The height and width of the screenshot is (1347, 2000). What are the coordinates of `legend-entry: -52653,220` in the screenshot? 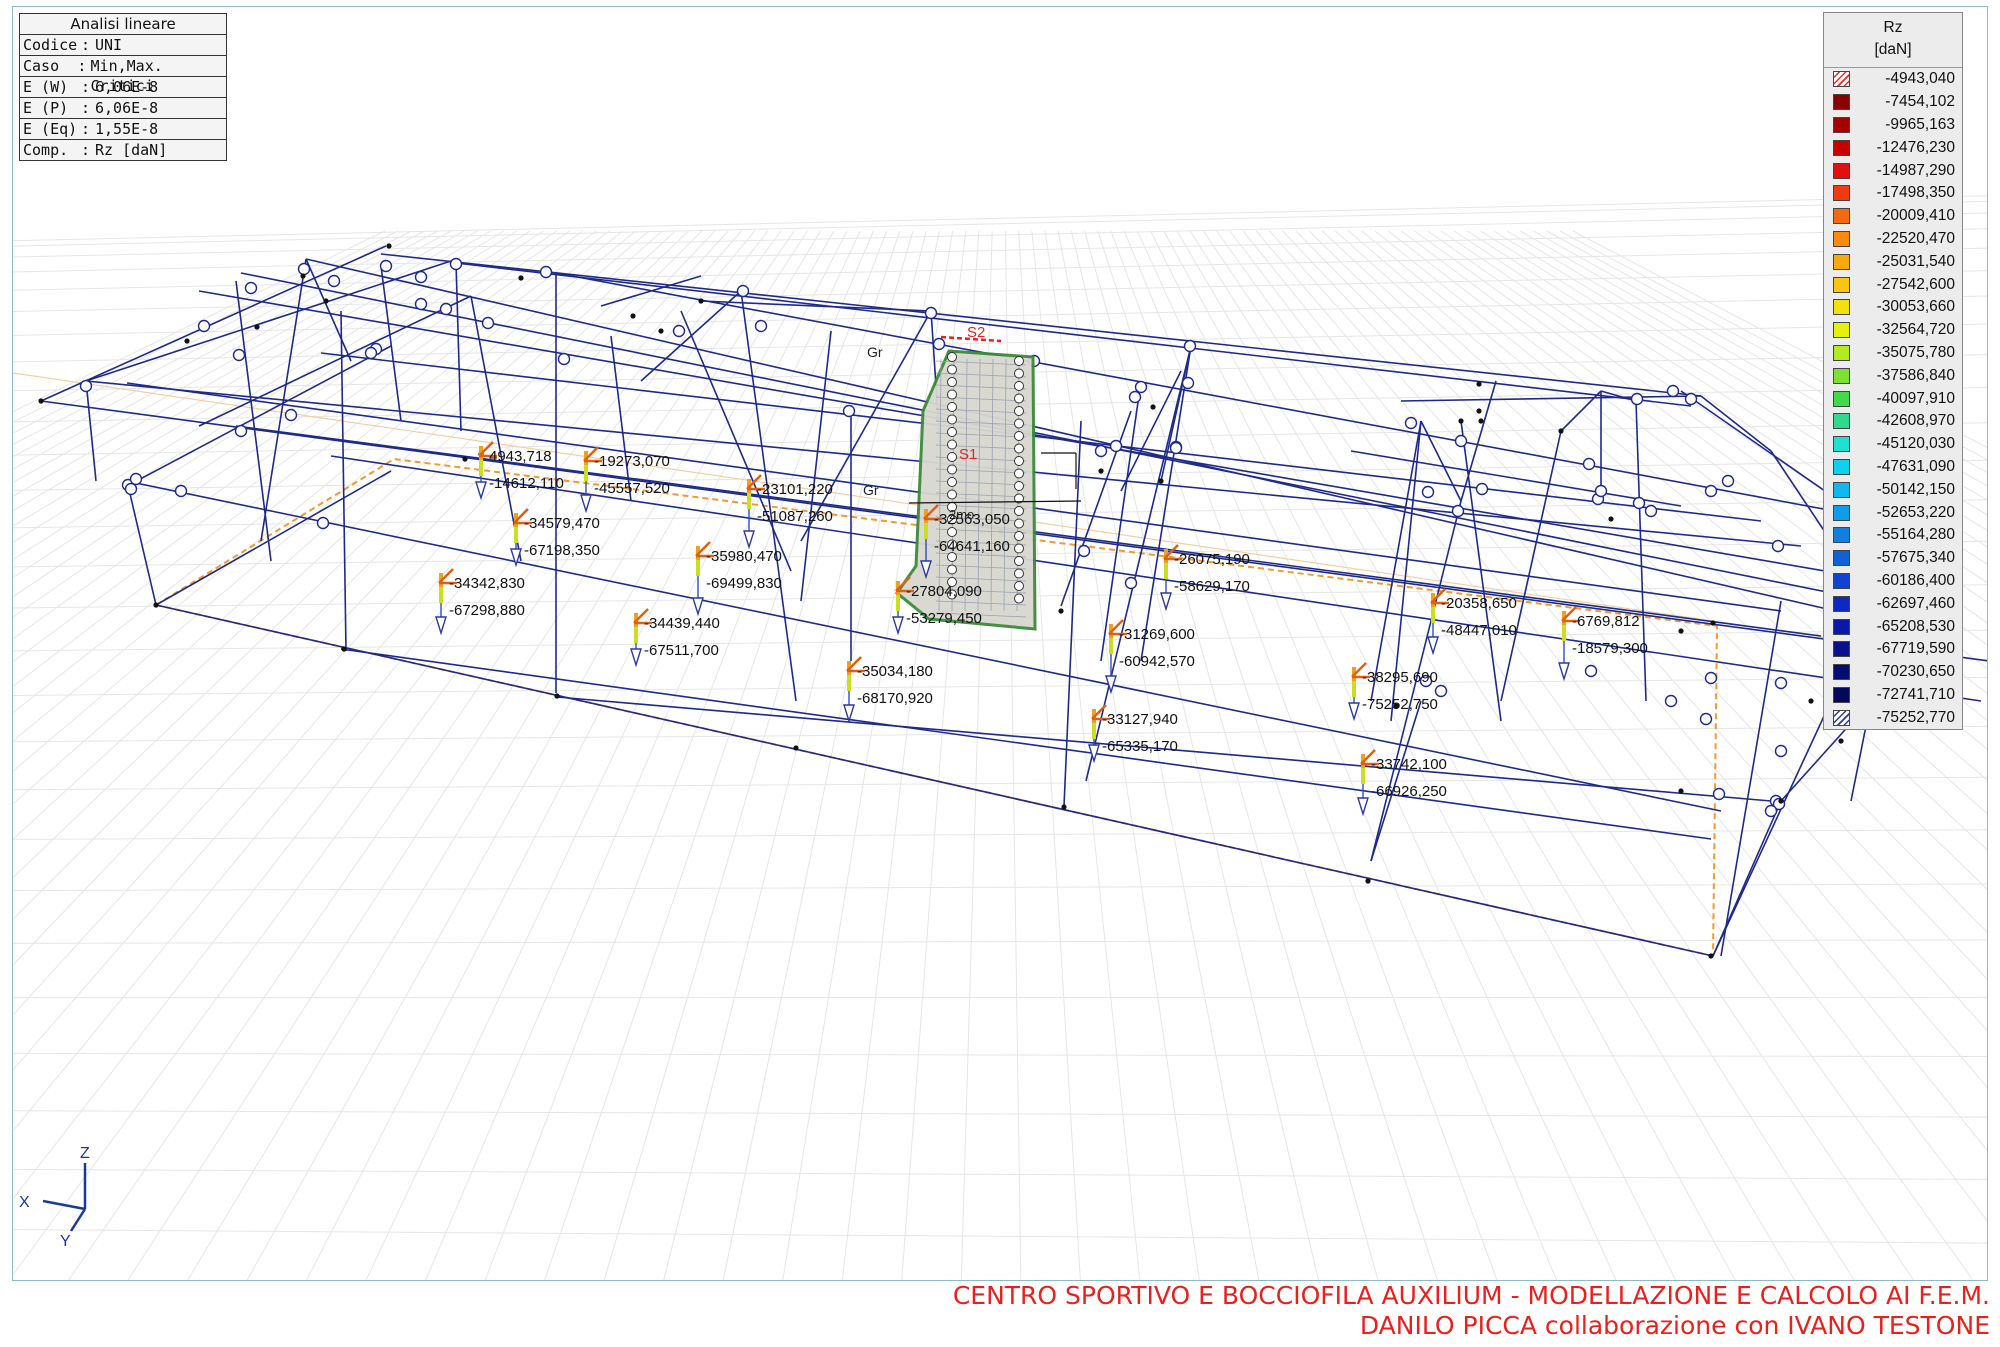 It's located at (1893, 512).